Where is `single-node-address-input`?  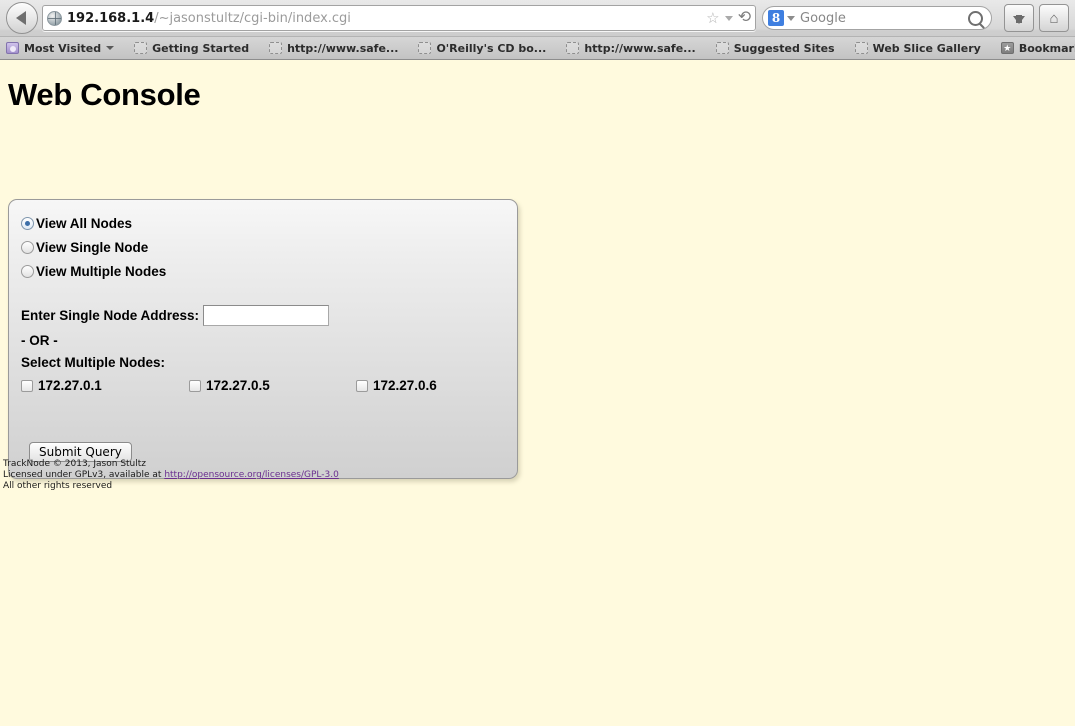 single-node-address-input is located at coordinates (266, 315).